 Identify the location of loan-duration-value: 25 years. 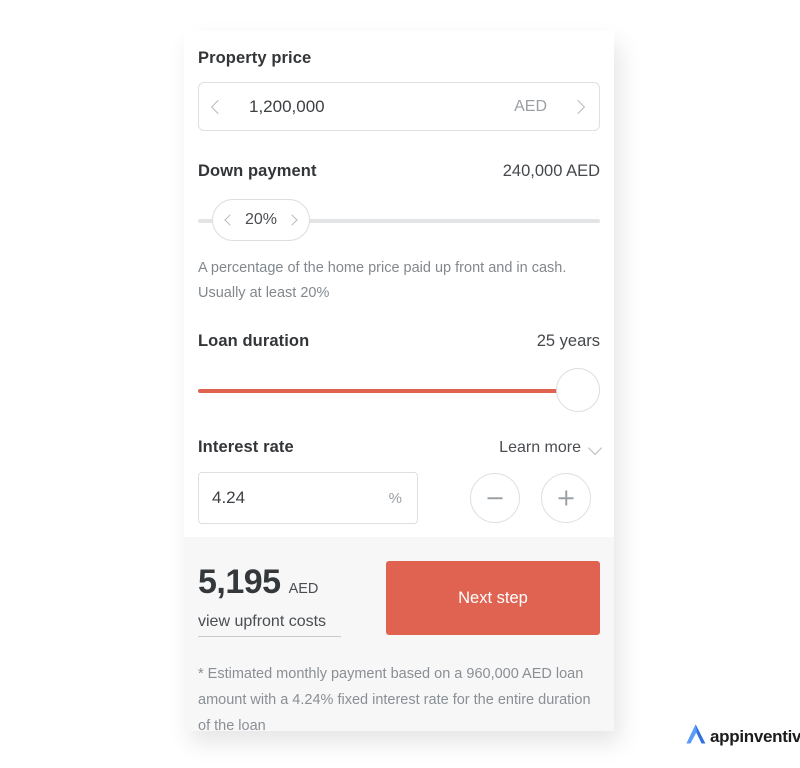
(568, 341).